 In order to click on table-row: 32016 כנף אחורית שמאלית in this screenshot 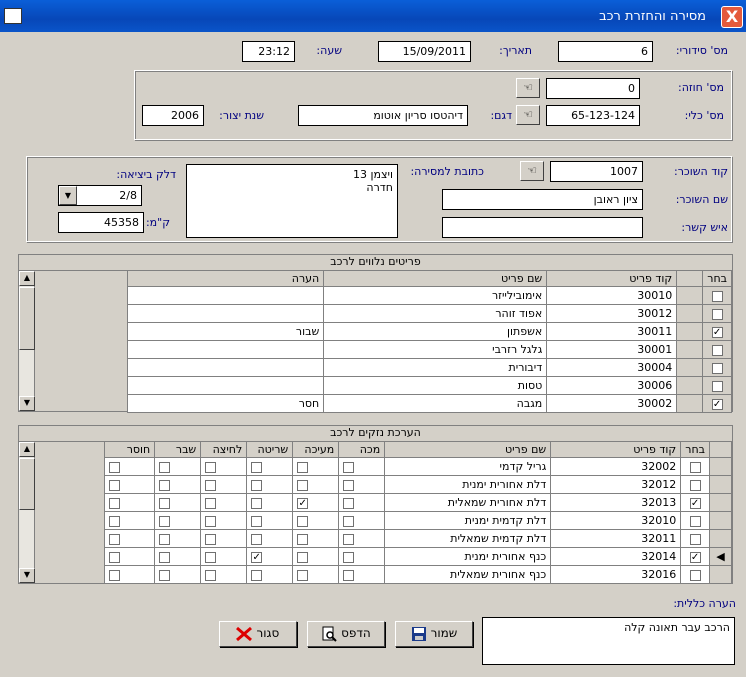, I will do `click(417, 574)`.